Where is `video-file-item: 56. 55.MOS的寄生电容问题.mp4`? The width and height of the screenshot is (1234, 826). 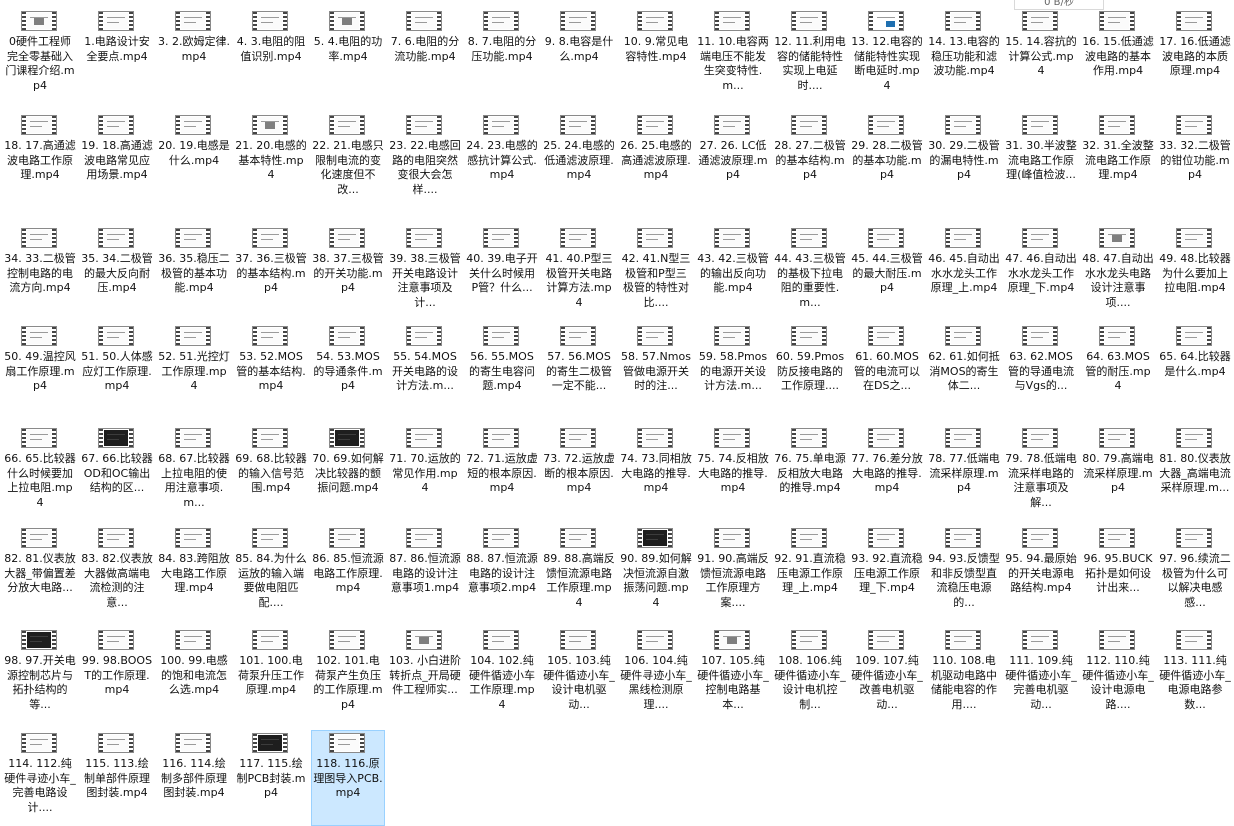
video-file-item: 56. 55.MOS的寄生电容问题.mp4 is located at coordinates (502, 371).